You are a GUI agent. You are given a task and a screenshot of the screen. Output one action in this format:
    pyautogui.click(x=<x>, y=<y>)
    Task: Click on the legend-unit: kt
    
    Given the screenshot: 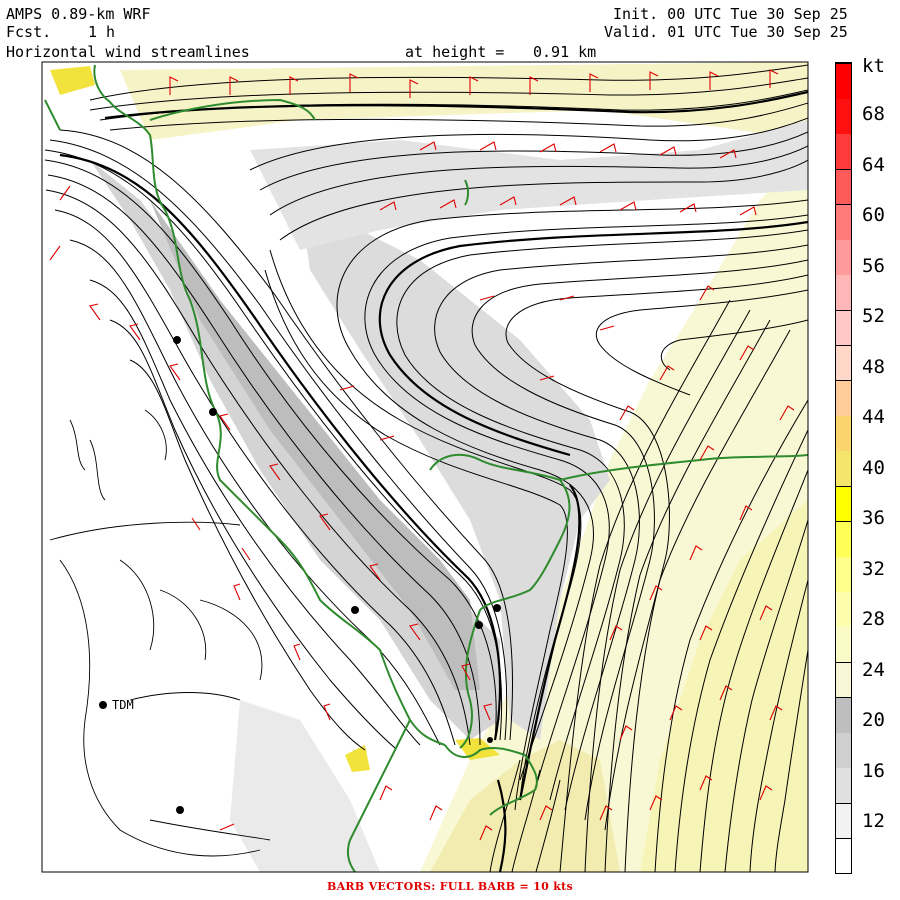 What is the action you would take?
    pyautogui.click(x=873, y=66)
    